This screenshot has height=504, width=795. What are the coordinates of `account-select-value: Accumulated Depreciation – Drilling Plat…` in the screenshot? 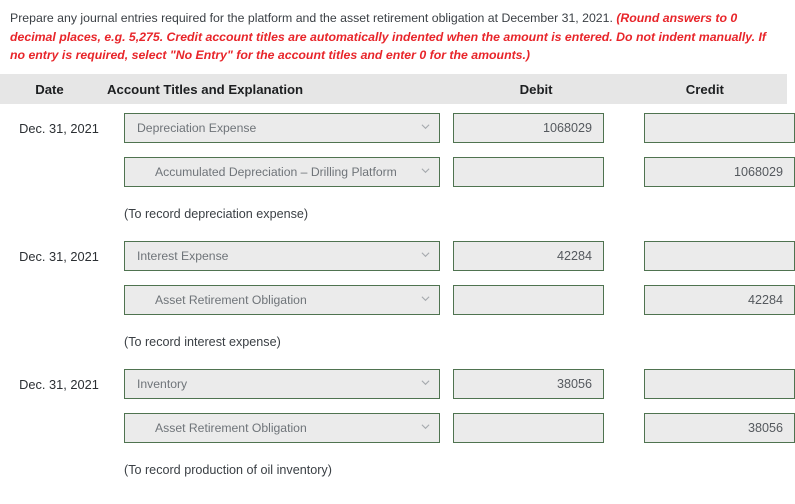 It's located at (276, 172).